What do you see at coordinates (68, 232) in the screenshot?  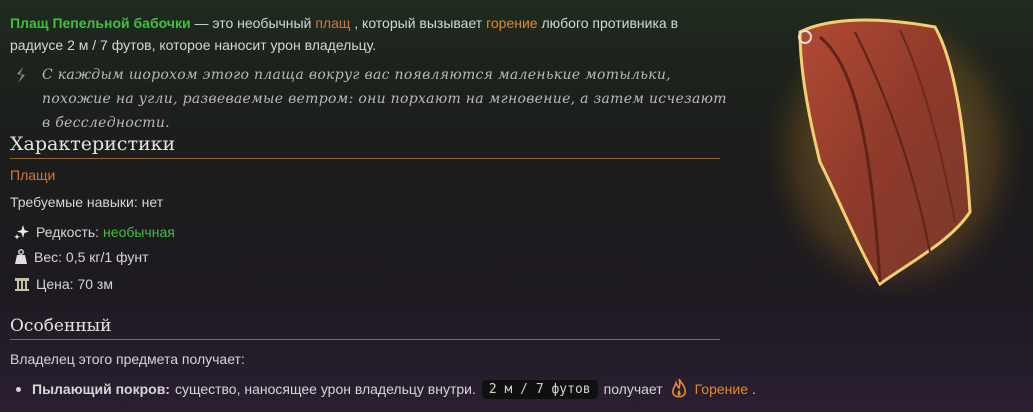 I see `rarity-label: Редкость:` at bounding box center [68, 232].